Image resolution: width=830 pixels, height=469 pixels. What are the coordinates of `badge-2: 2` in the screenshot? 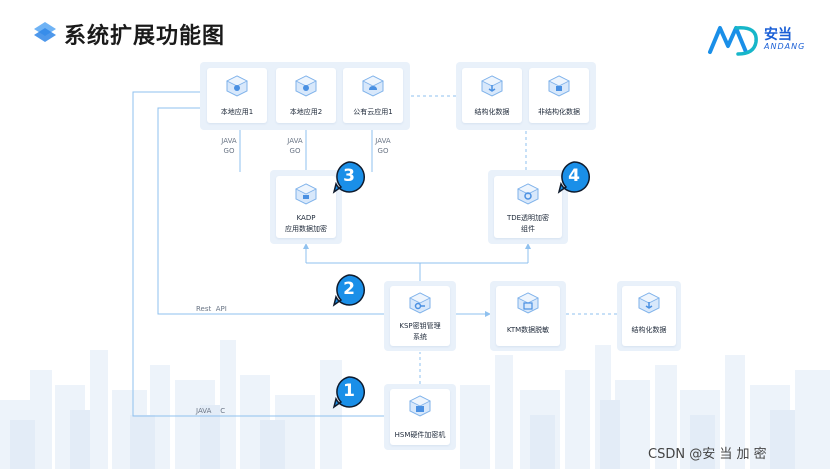 It's located at (349, 290).